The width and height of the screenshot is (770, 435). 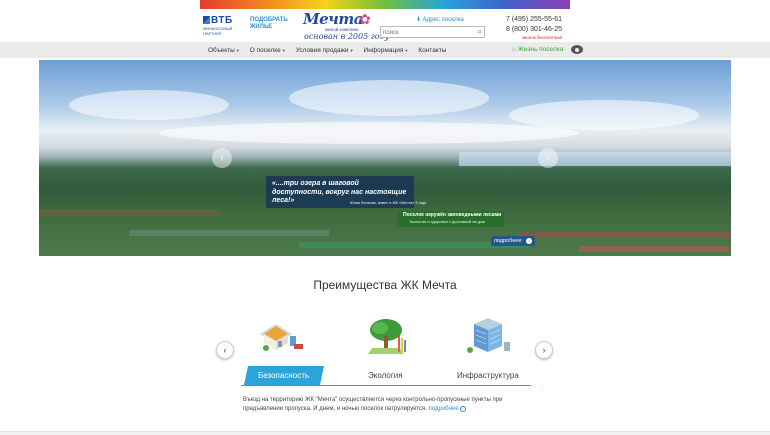 What do you see at coordinates (488, 335) in the screenshot?
I see `infrastructure-building-illustration` at bounding box center [488, 335].